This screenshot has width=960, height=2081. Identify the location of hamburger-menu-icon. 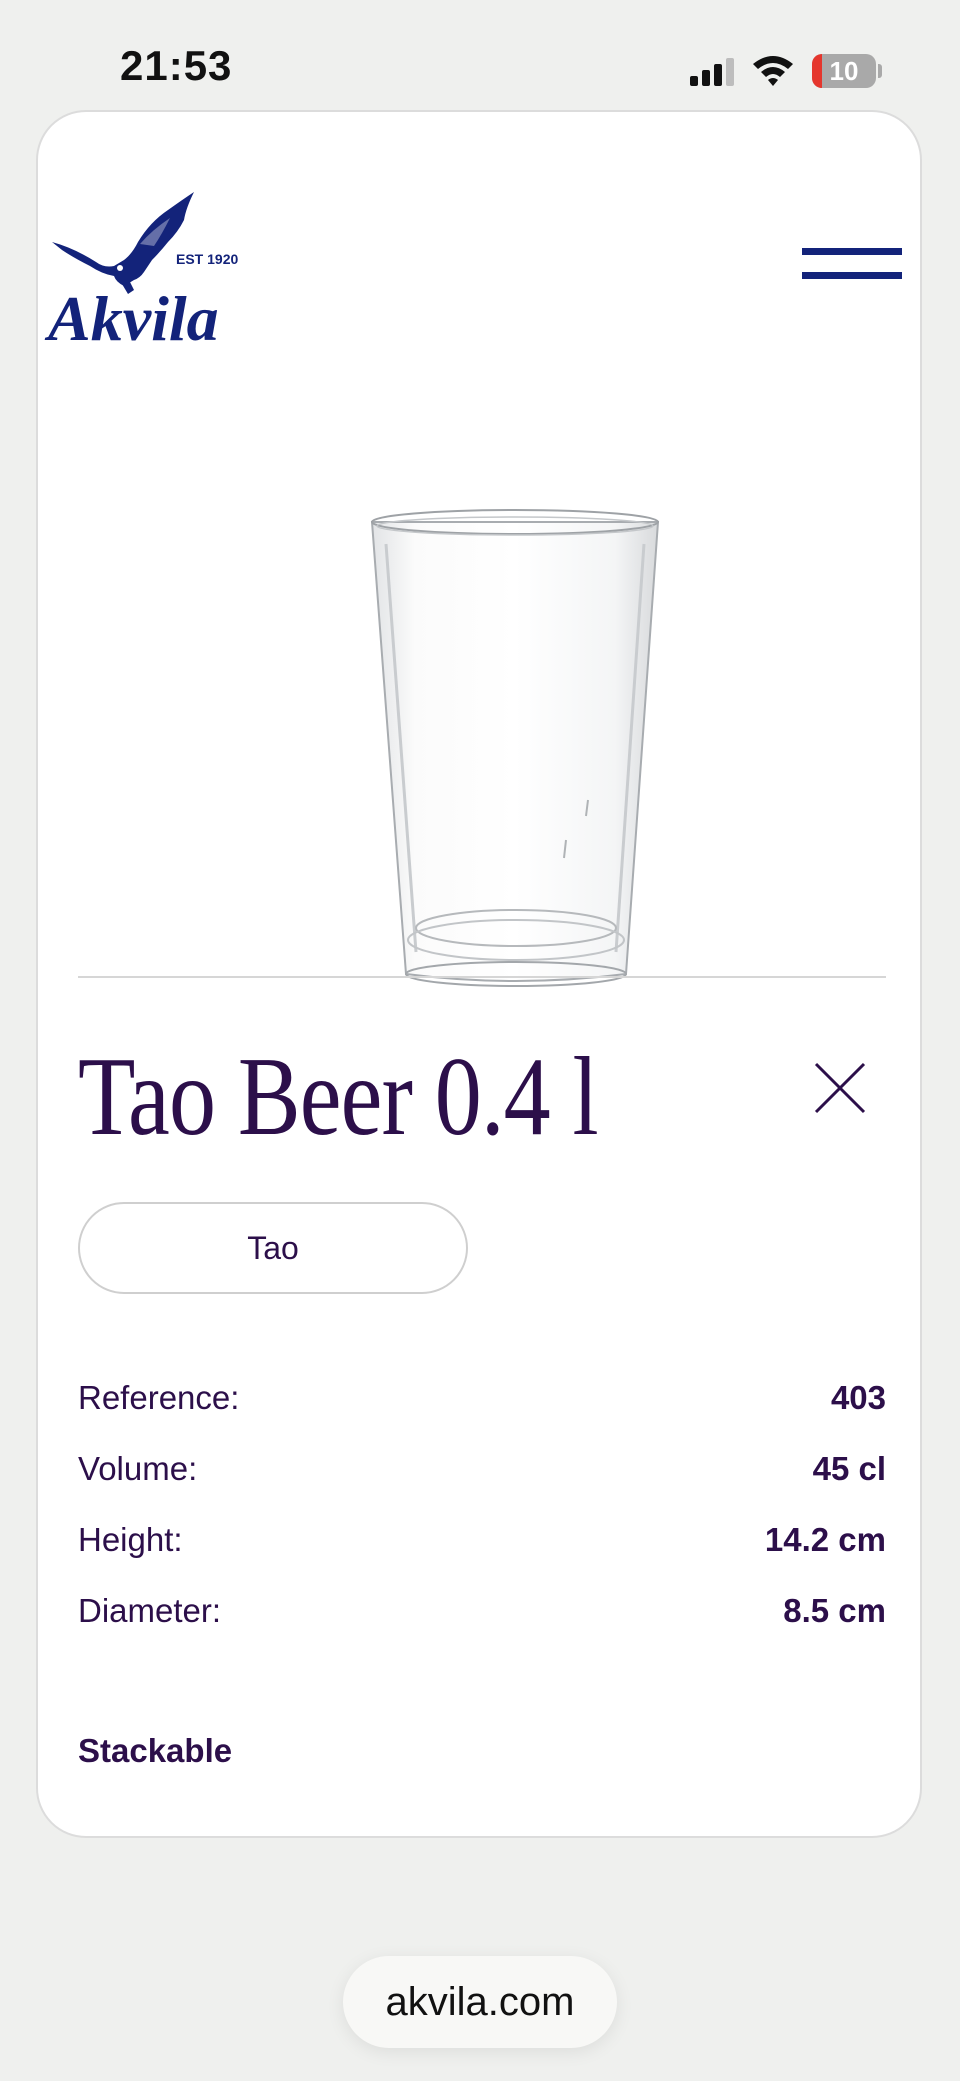
(852, 265).